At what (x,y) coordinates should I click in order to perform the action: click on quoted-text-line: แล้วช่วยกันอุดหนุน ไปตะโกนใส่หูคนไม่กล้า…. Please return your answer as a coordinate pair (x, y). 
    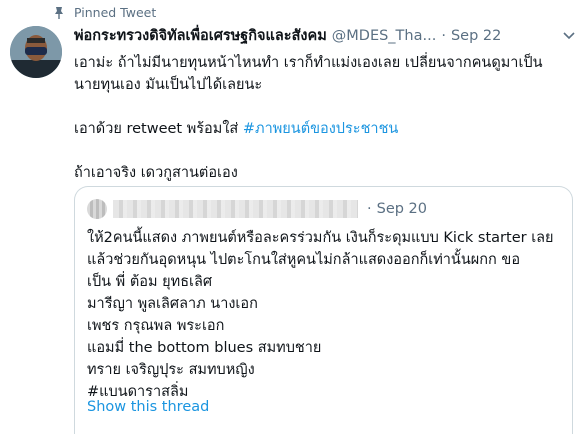
    Looking at the image, I should click on (304, 260).